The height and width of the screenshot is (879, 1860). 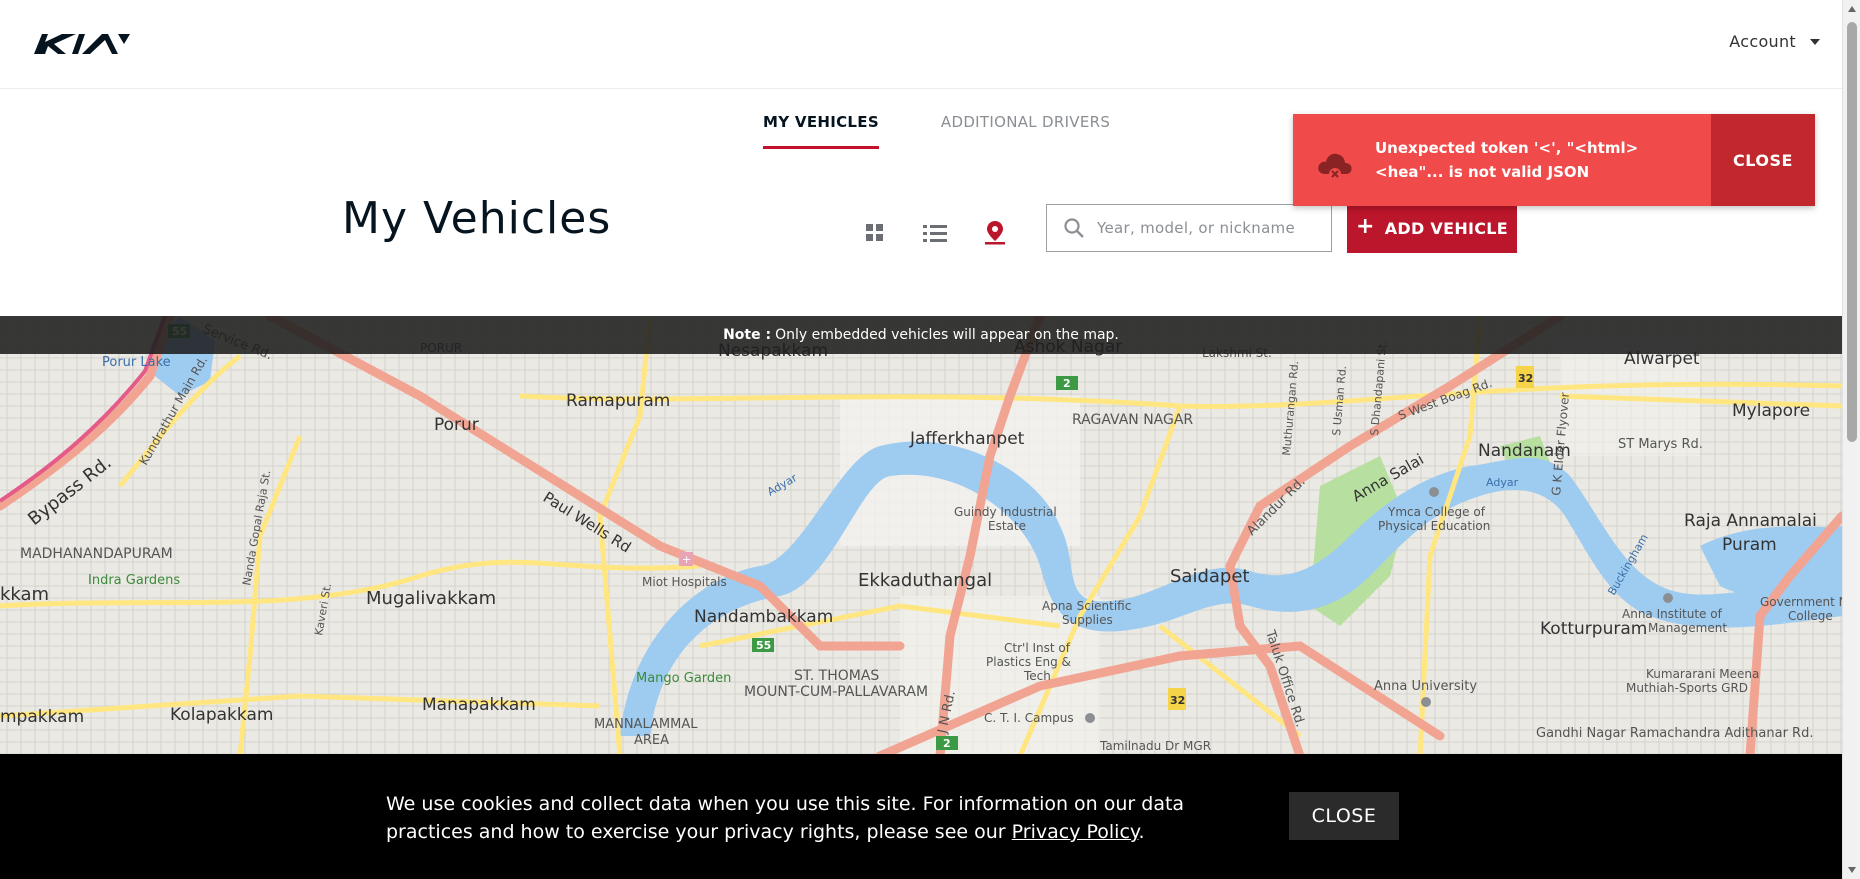 What do you see at coordinates (1344, 816) in the screenshot?
I see `cookie-close-button: CLOSE` at bounding box center [1344, 816].